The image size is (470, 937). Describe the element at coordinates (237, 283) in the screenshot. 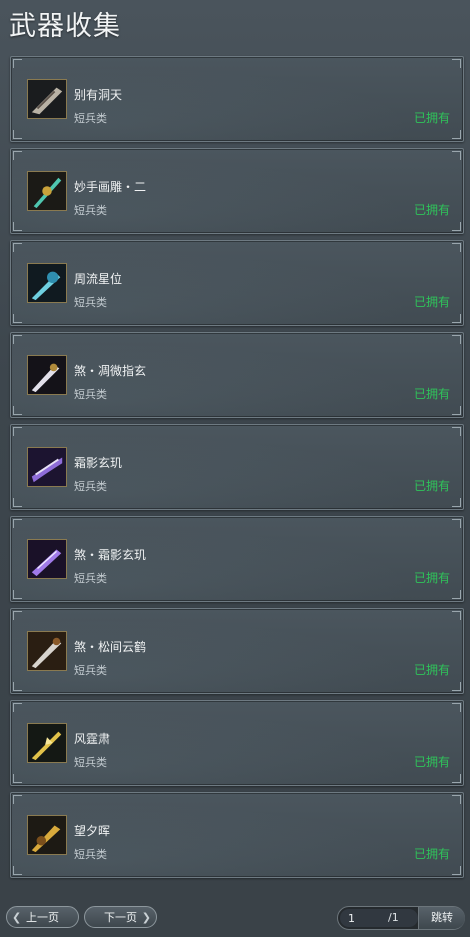

I see `weapon-card: 周流星位 短兵类 已拥有` at that location.